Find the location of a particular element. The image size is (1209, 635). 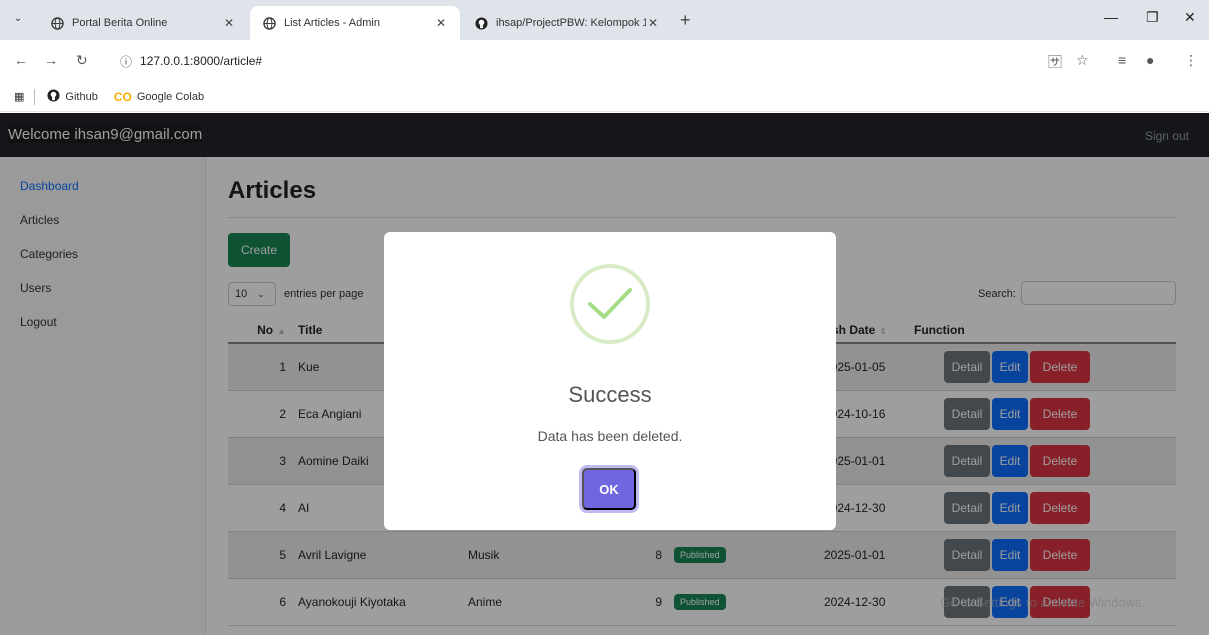

reload-icon: ↻ is located at coordinates (82, 60).